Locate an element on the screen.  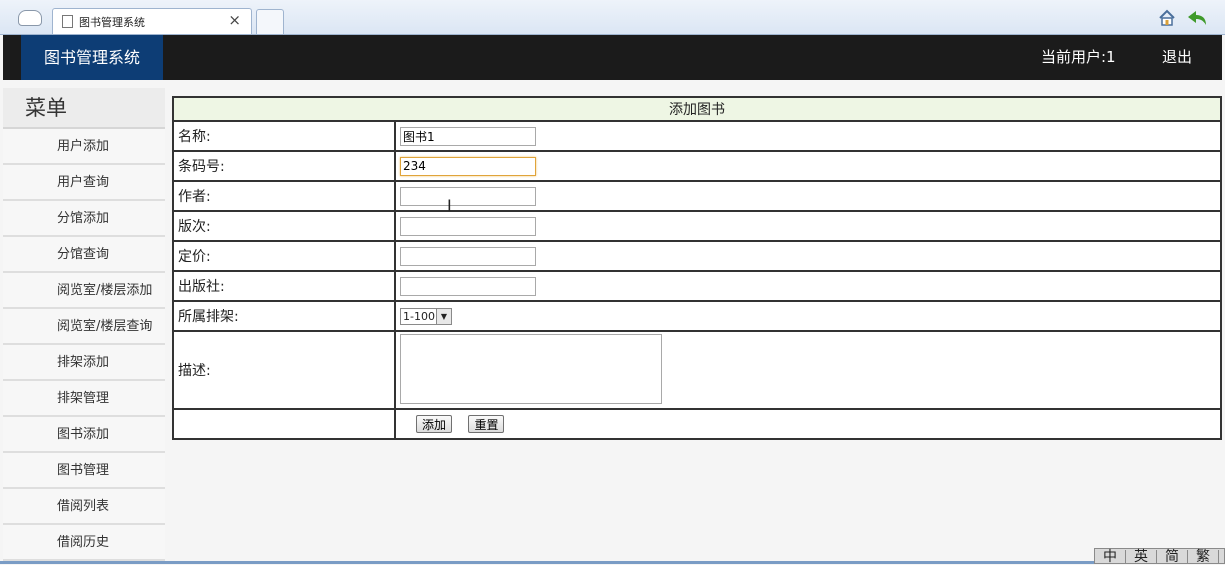
sidebar-item-room-add: 阅览室/楼层添加 is located at coordinates (84, 291).